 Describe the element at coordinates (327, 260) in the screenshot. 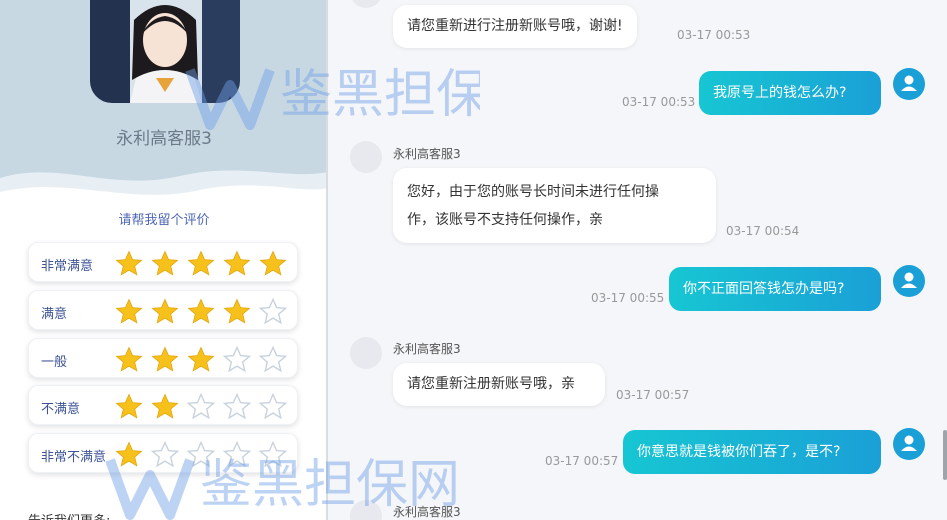

I see `left-scrollbar` at that location.